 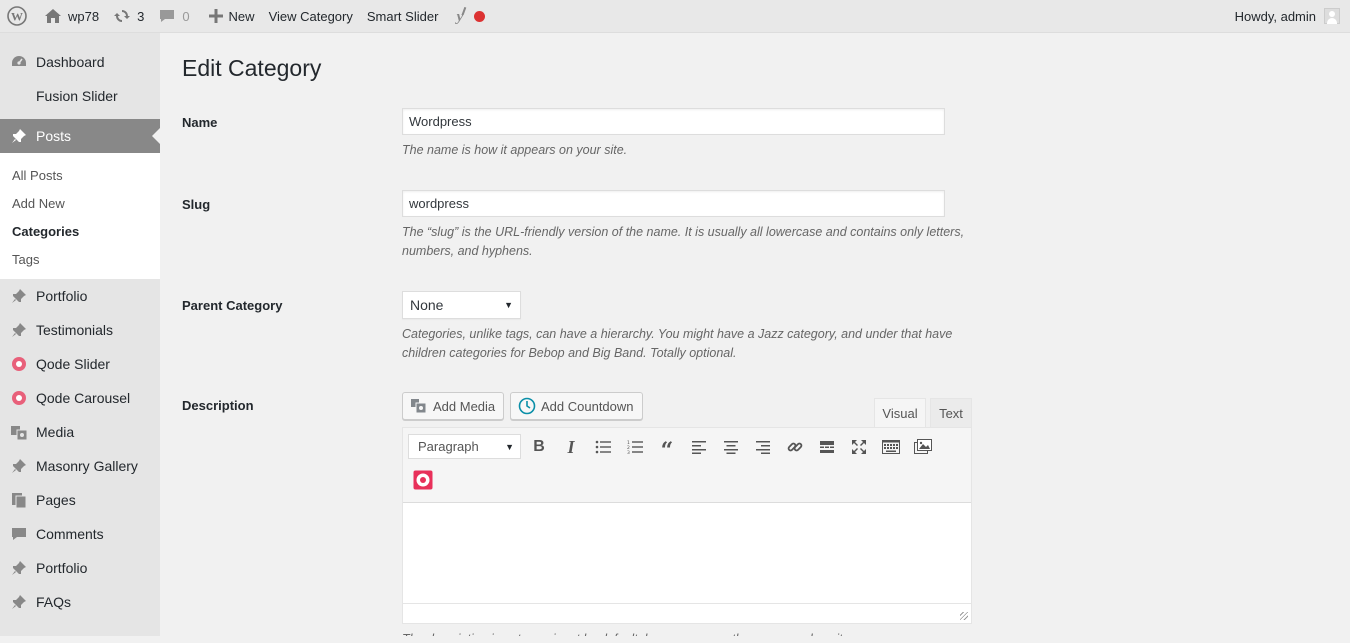 I want to click on insert-link-button, so click(x=795, y=447).